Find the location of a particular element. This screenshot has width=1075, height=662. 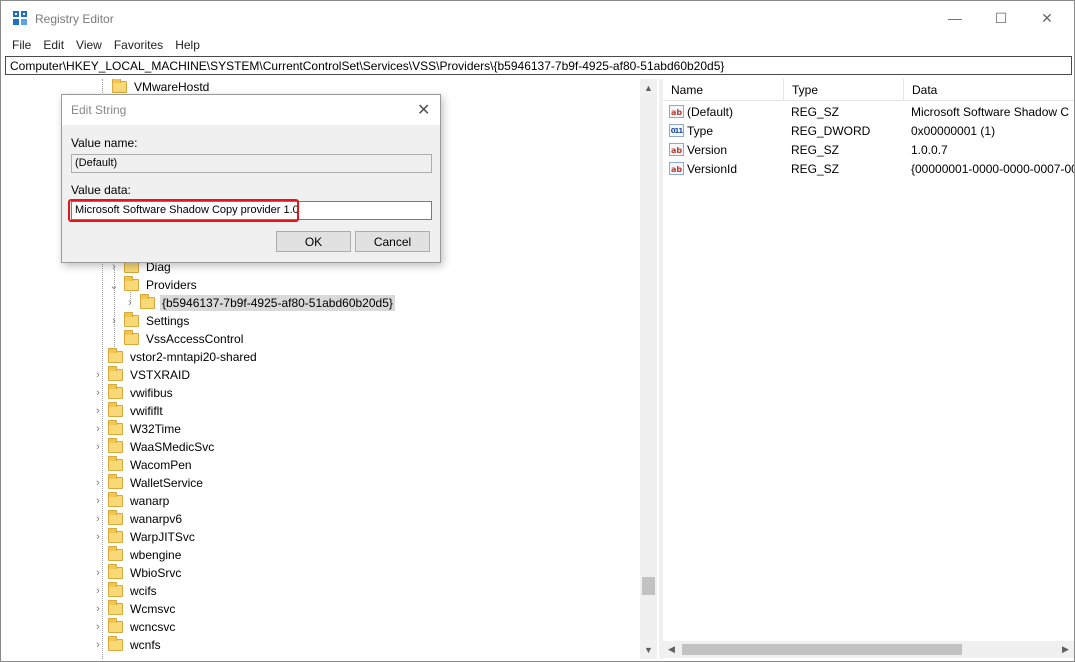

tree-item: wbengine is located at coordinates (137, 555).